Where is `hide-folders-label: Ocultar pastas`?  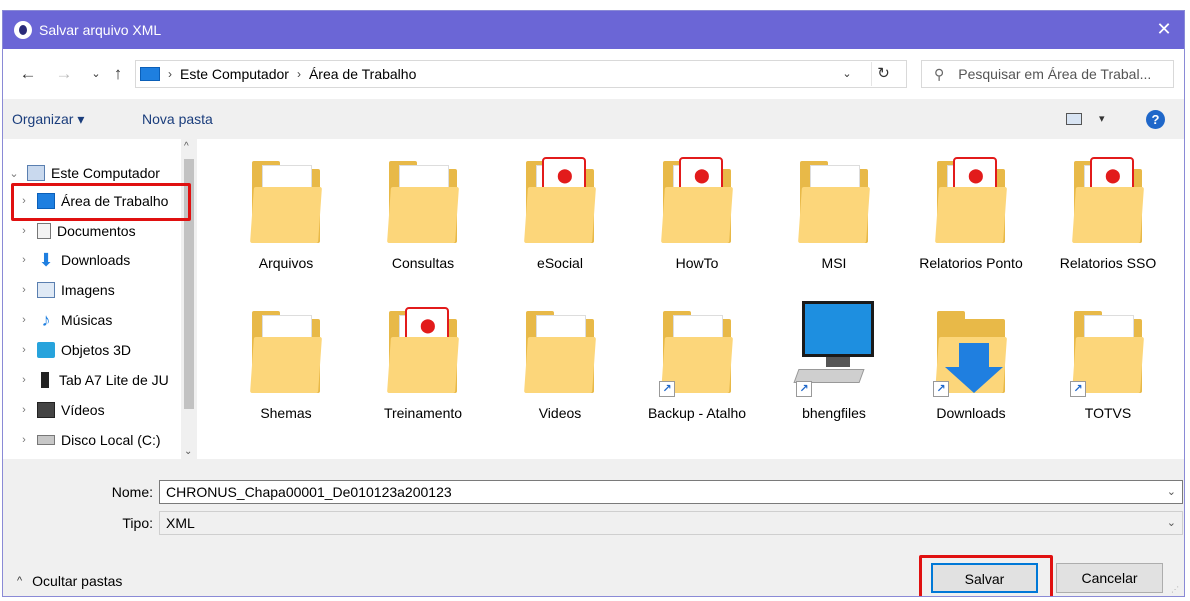 hide-folders-label: Ocultar pastas is located at coordinates (77, 581).